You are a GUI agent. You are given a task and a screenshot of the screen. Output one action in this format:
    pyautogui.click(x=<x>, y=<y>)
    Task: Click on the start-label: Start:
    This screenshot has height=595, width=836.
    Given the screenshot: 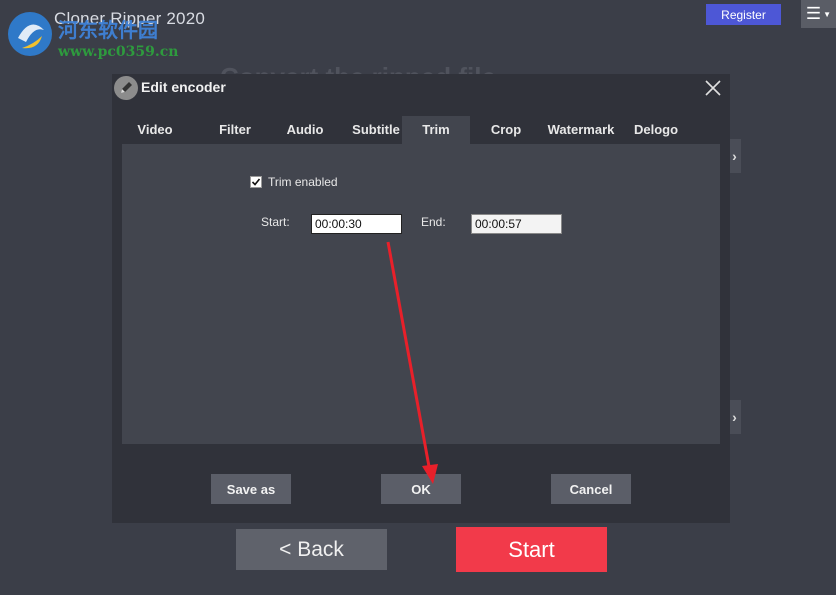 What is the action you would take?
    pyautogui.click(x=275, y=222)
    